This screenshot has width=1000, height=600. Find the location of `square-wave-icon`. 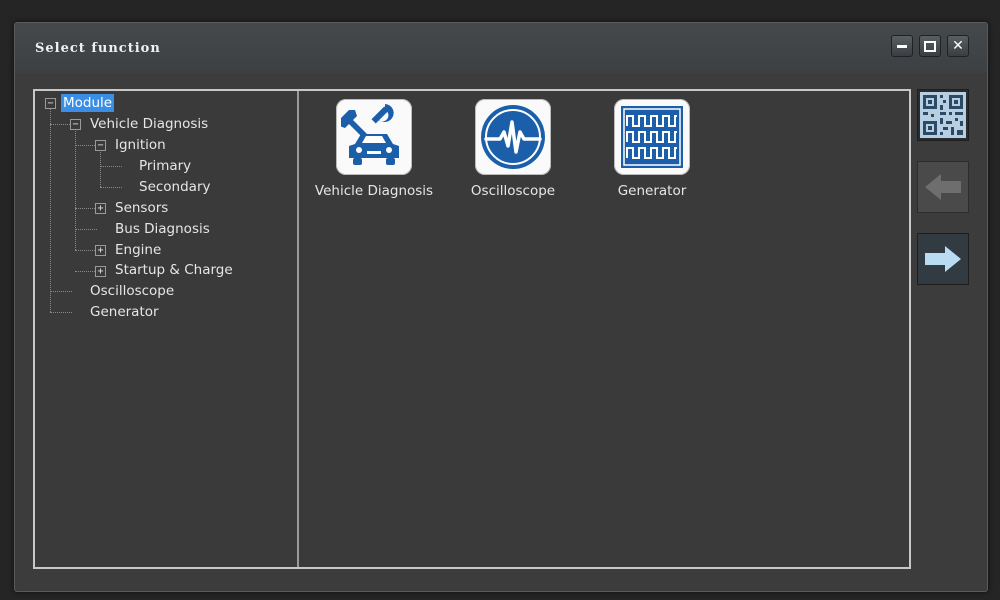

square-wave-icon is located at coordinates (652, 137).